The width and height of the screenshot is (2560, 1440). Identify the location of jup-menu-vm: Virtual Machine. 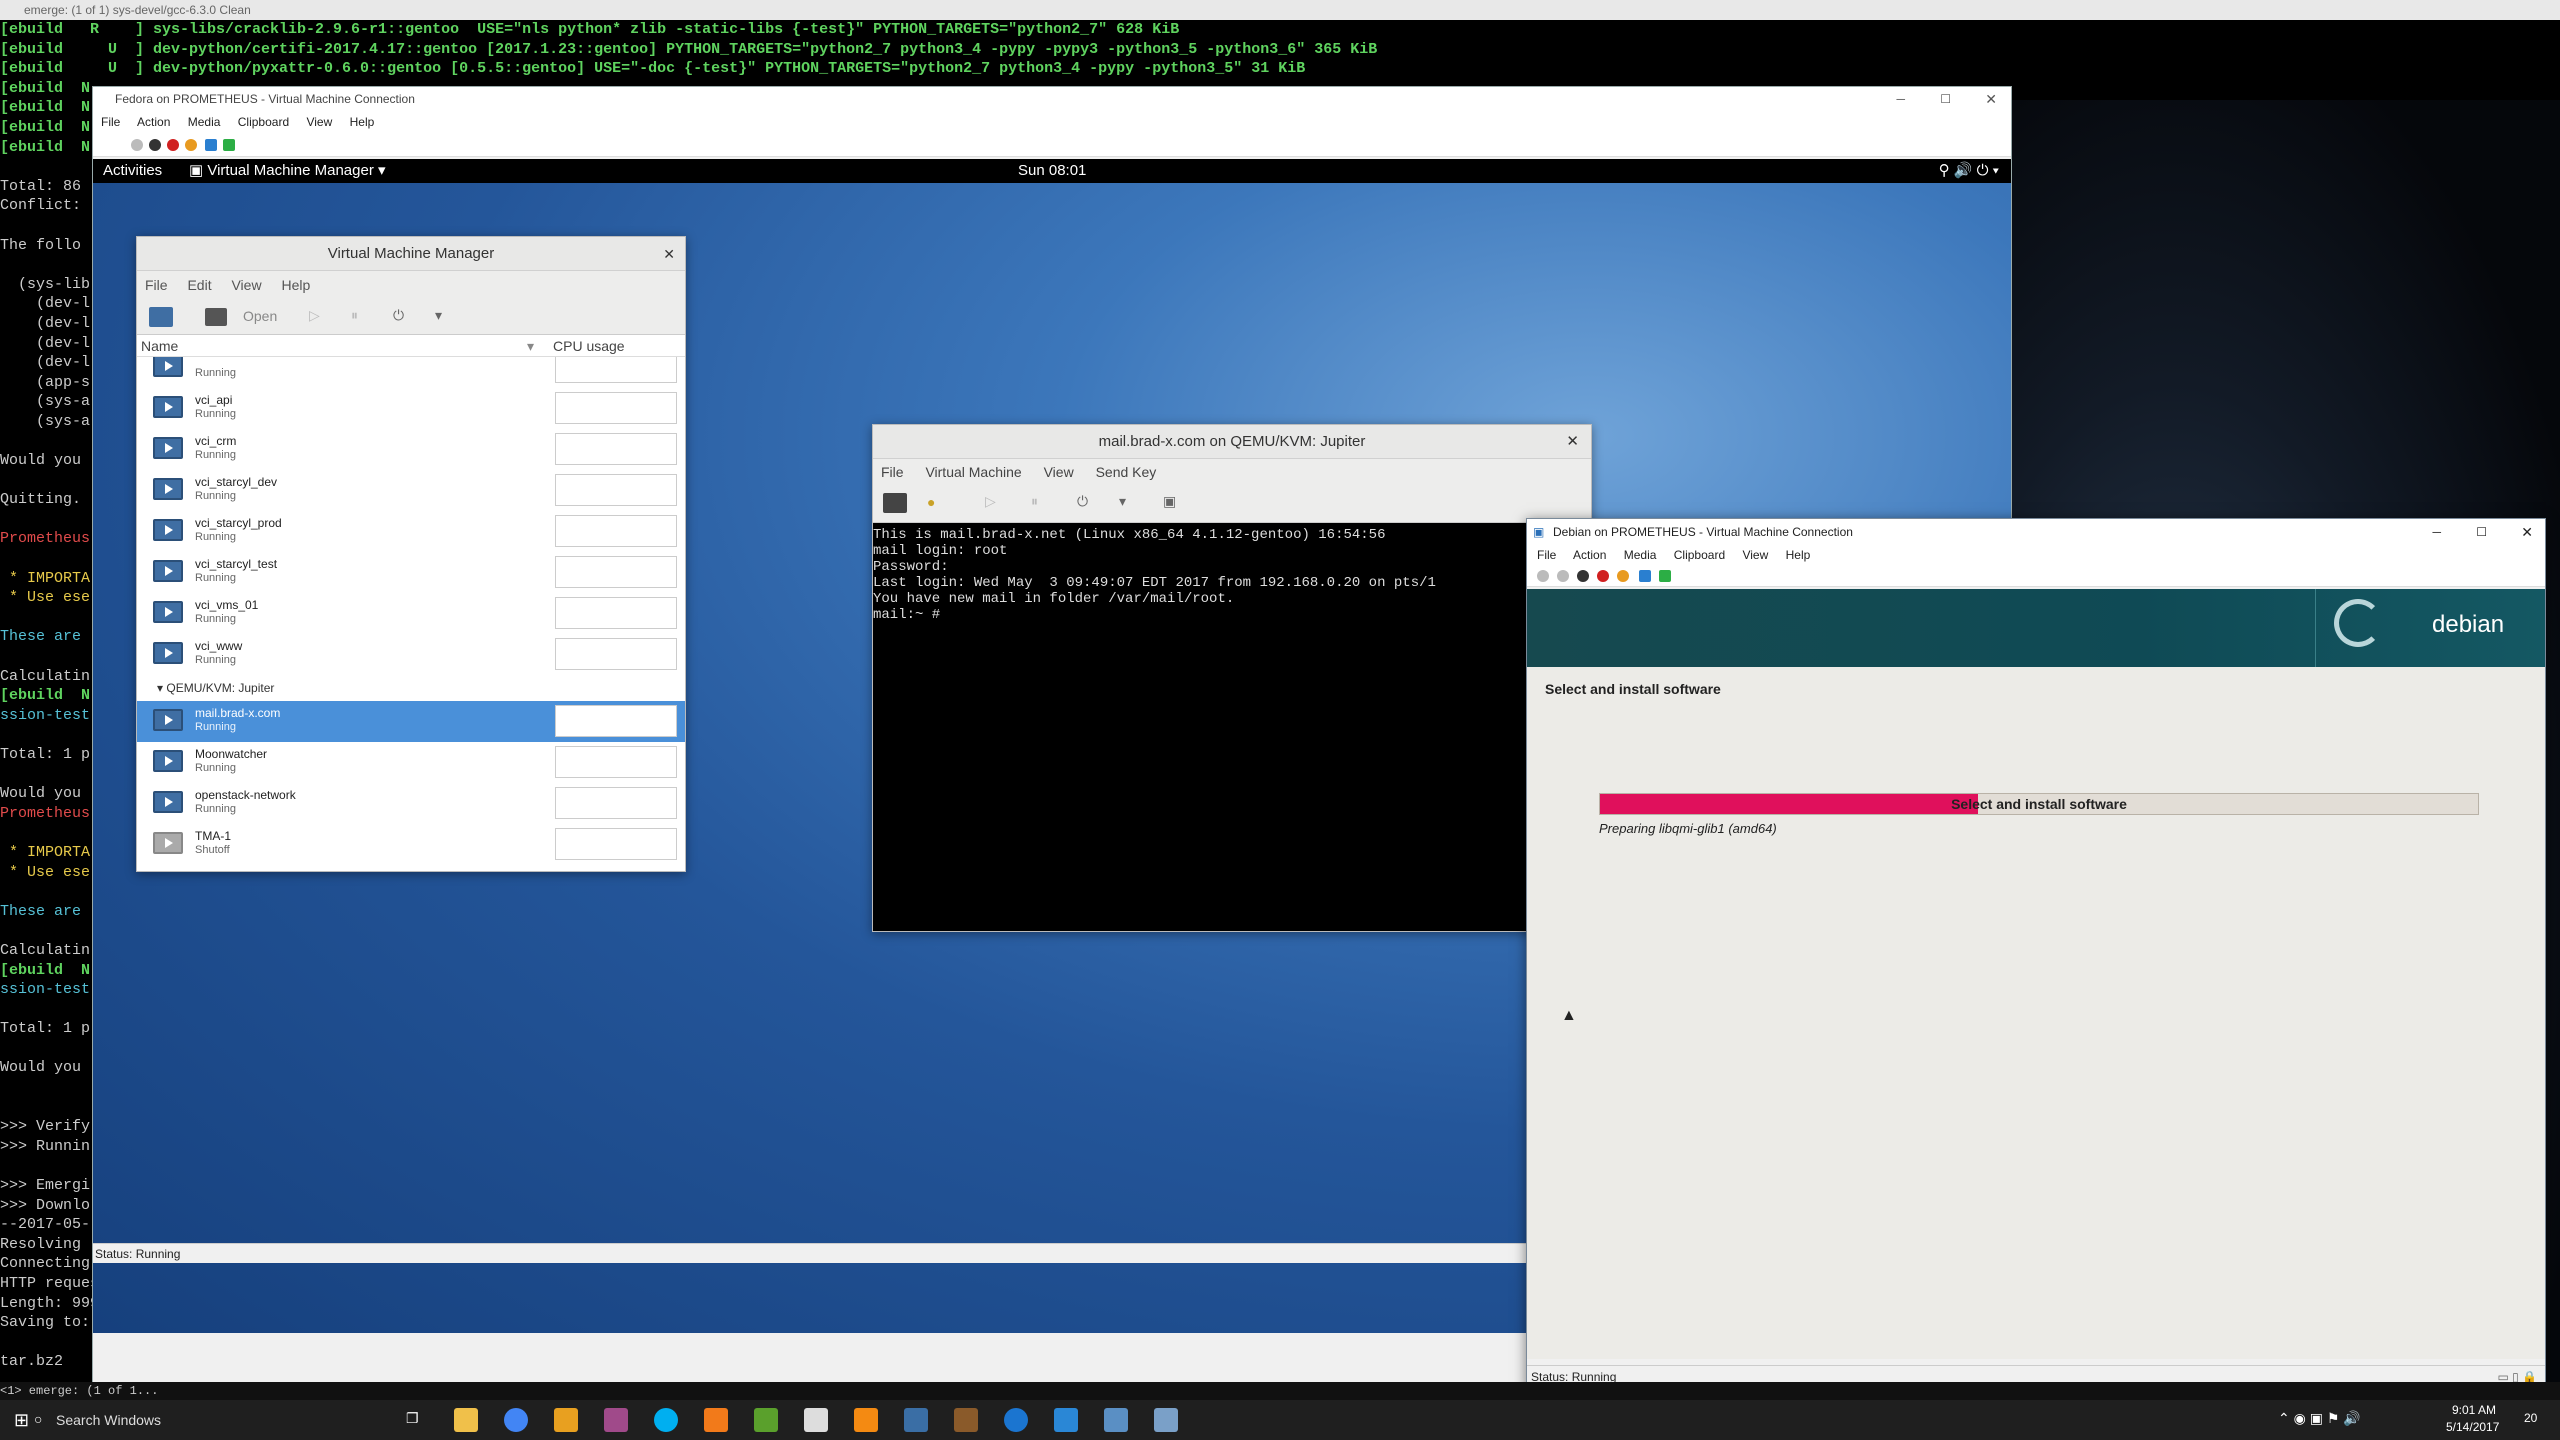
(973, 472).